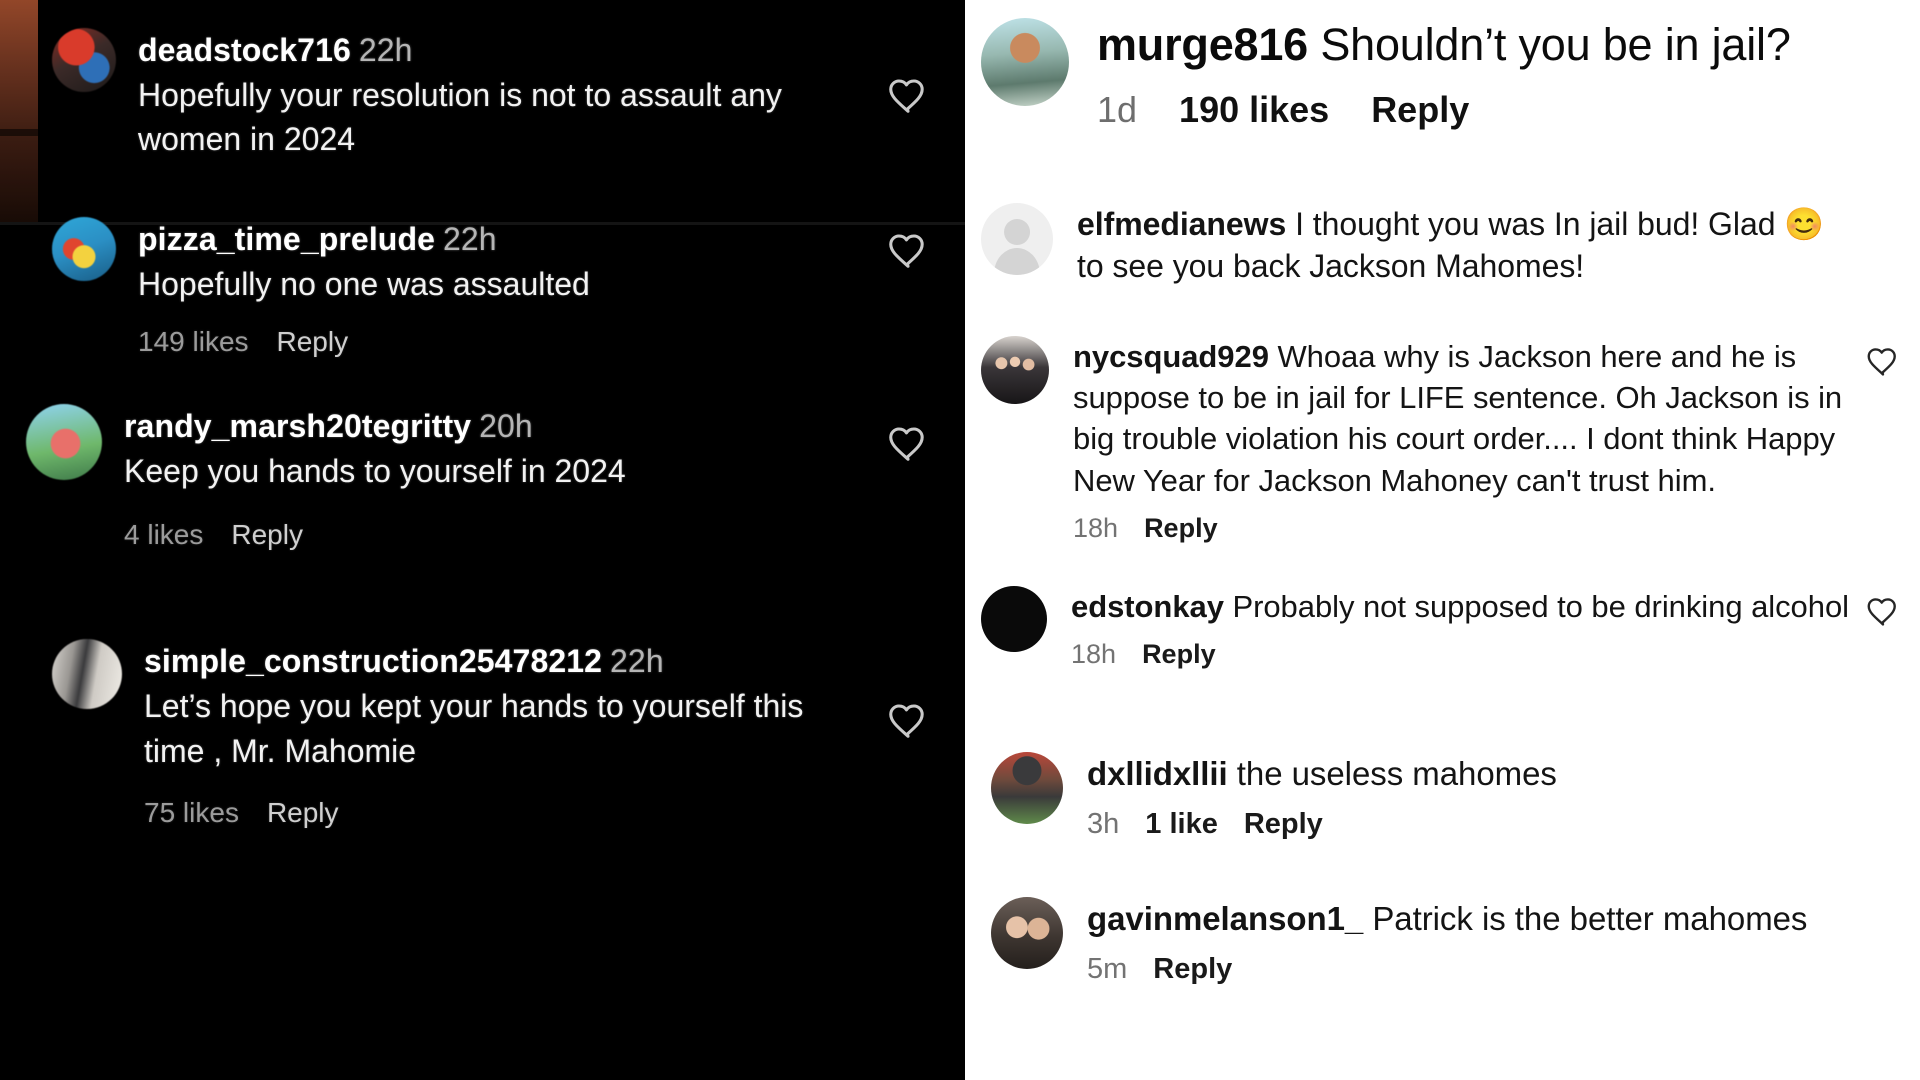 This screenshot has width=1920, height=1080. What do you see at coordinates (373, 661) in the screenshot?
I see `username: simple_construction25478212` at bounding box center [373, 661].